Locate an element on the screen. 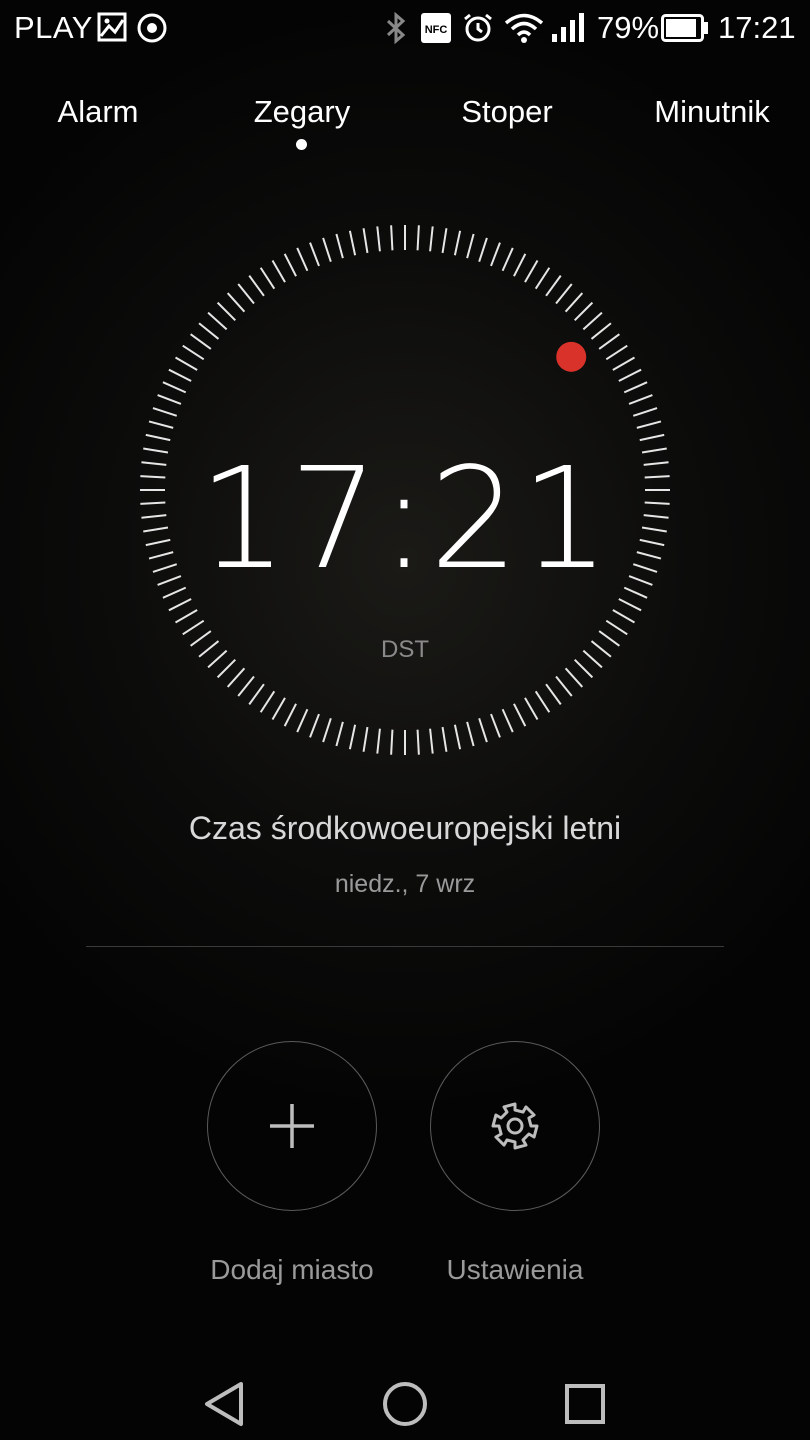 The image size is (810, 1440). tab-minutnik: Minutnik is located at coordinates (712, 112).